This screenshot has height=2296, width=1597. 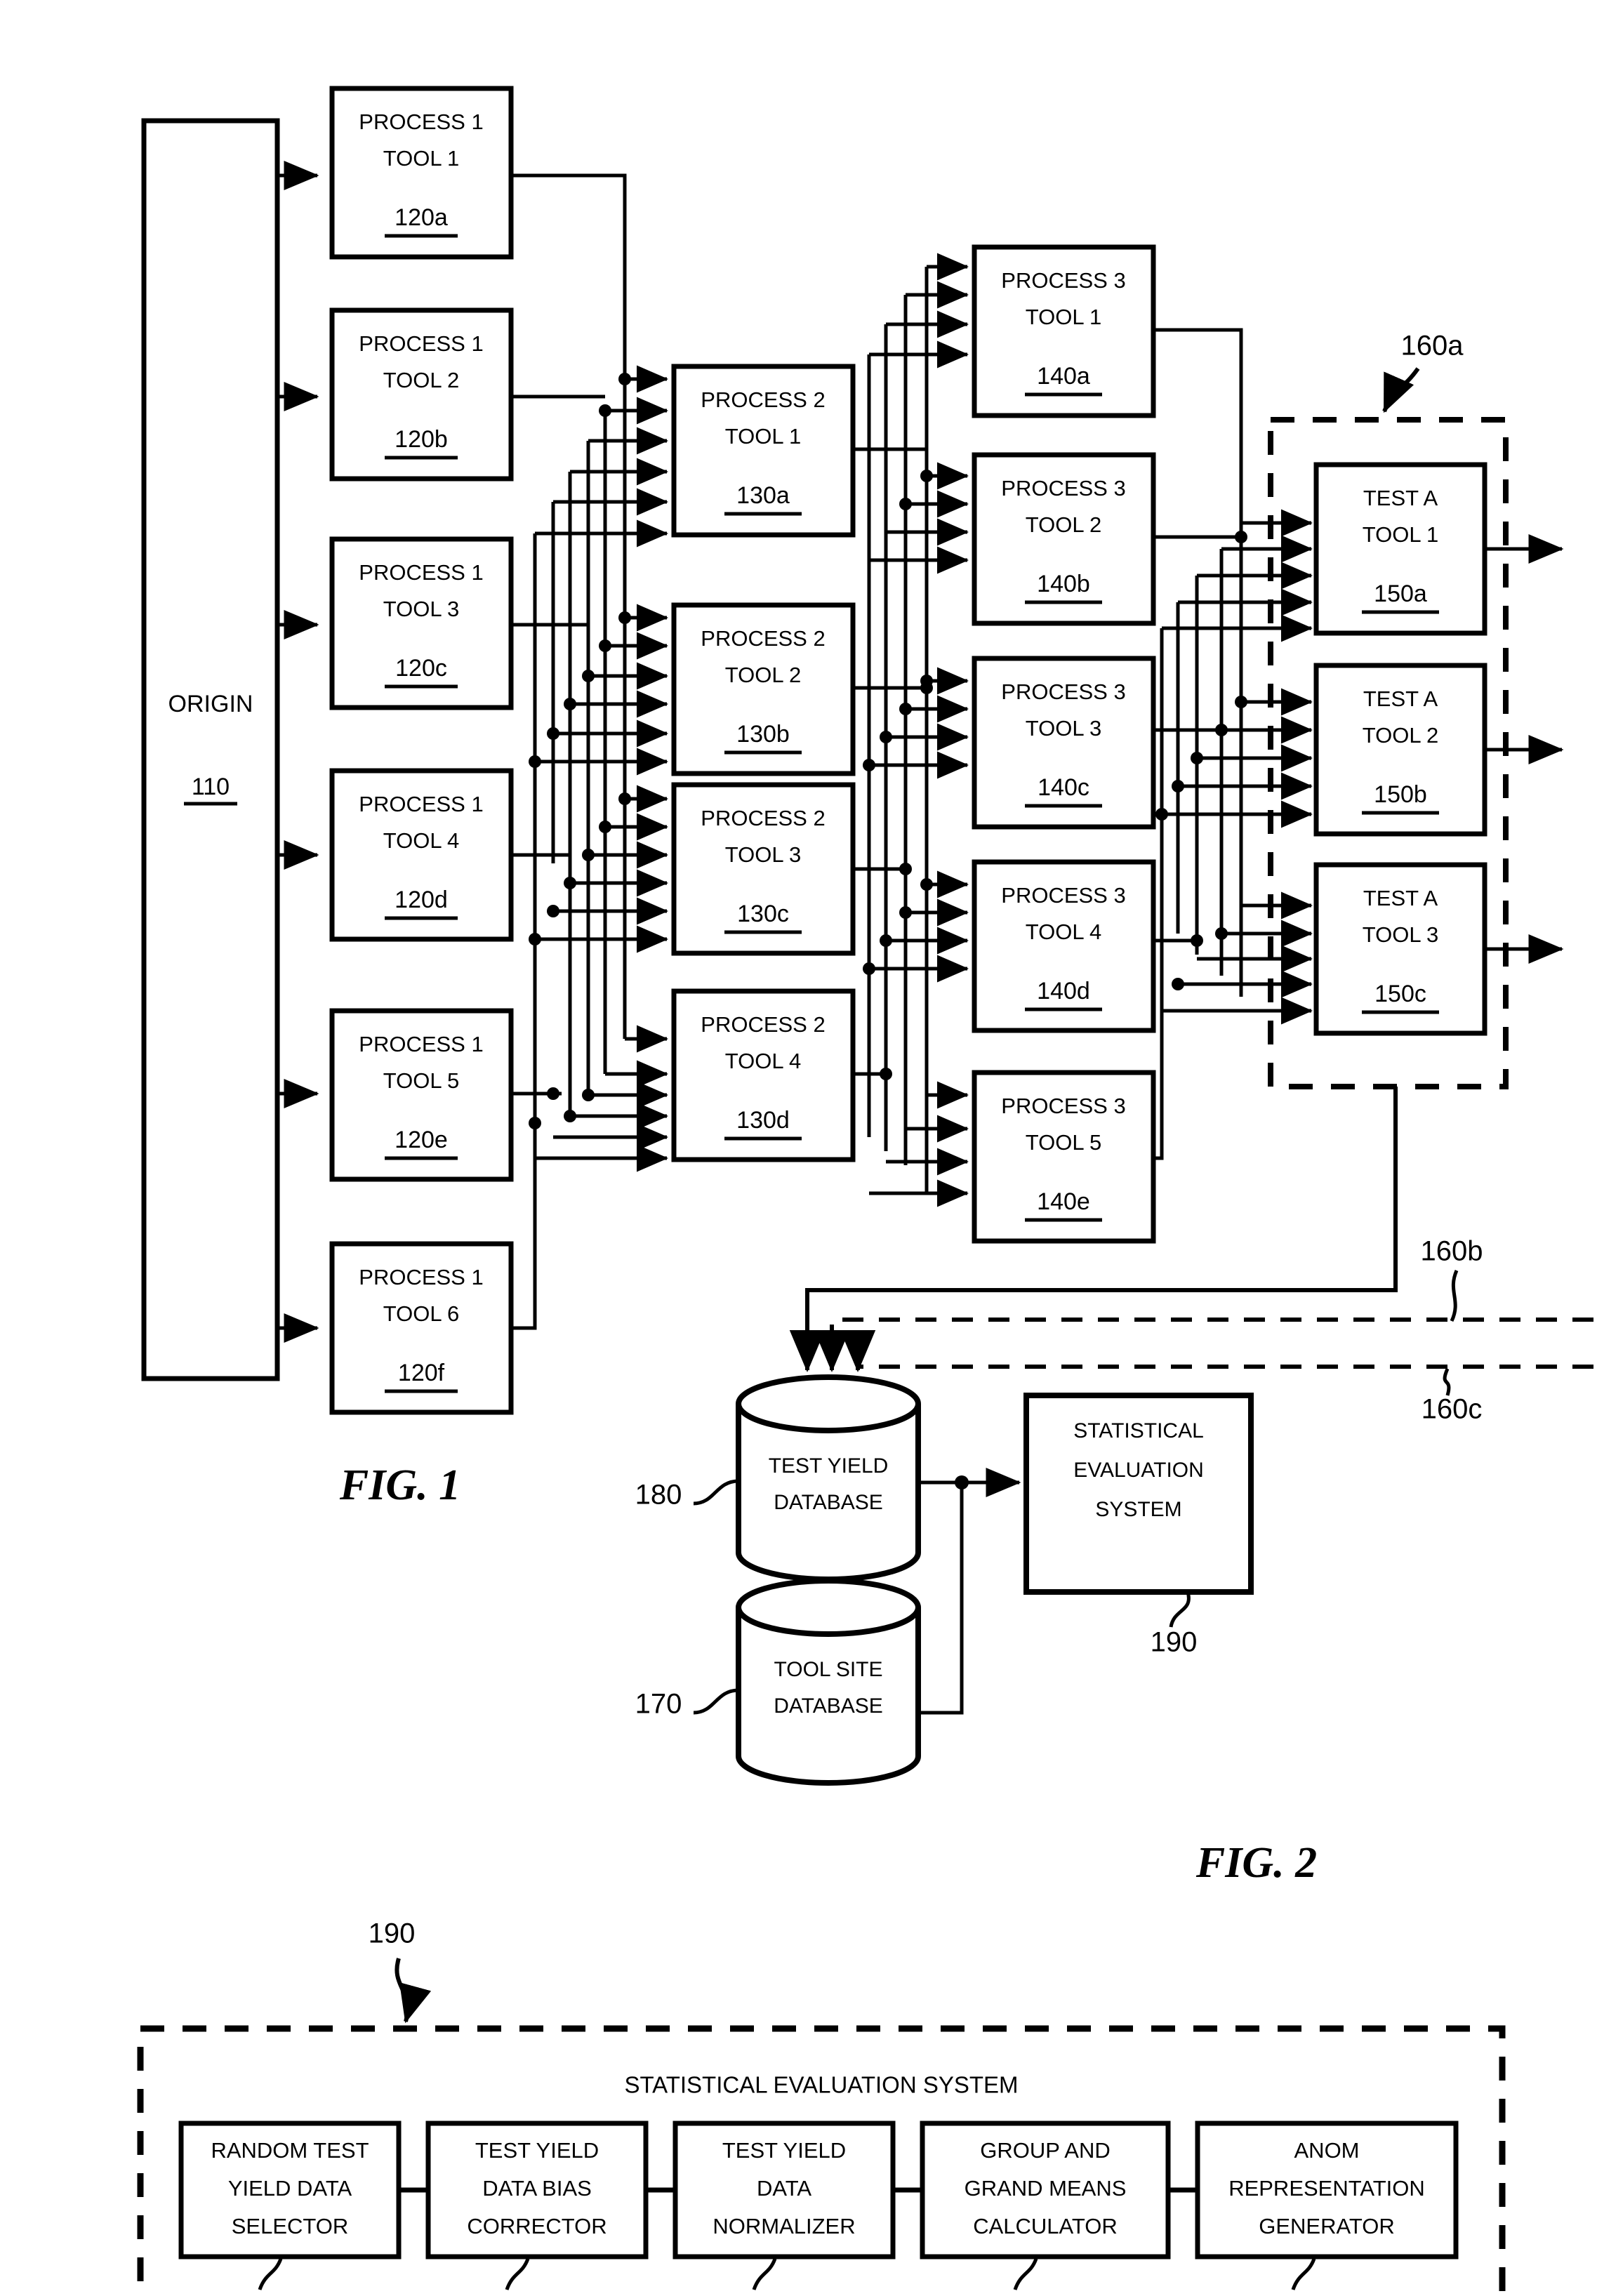 I want to click on db-line1: TOOL SITE, so click(x=828, y=1669).